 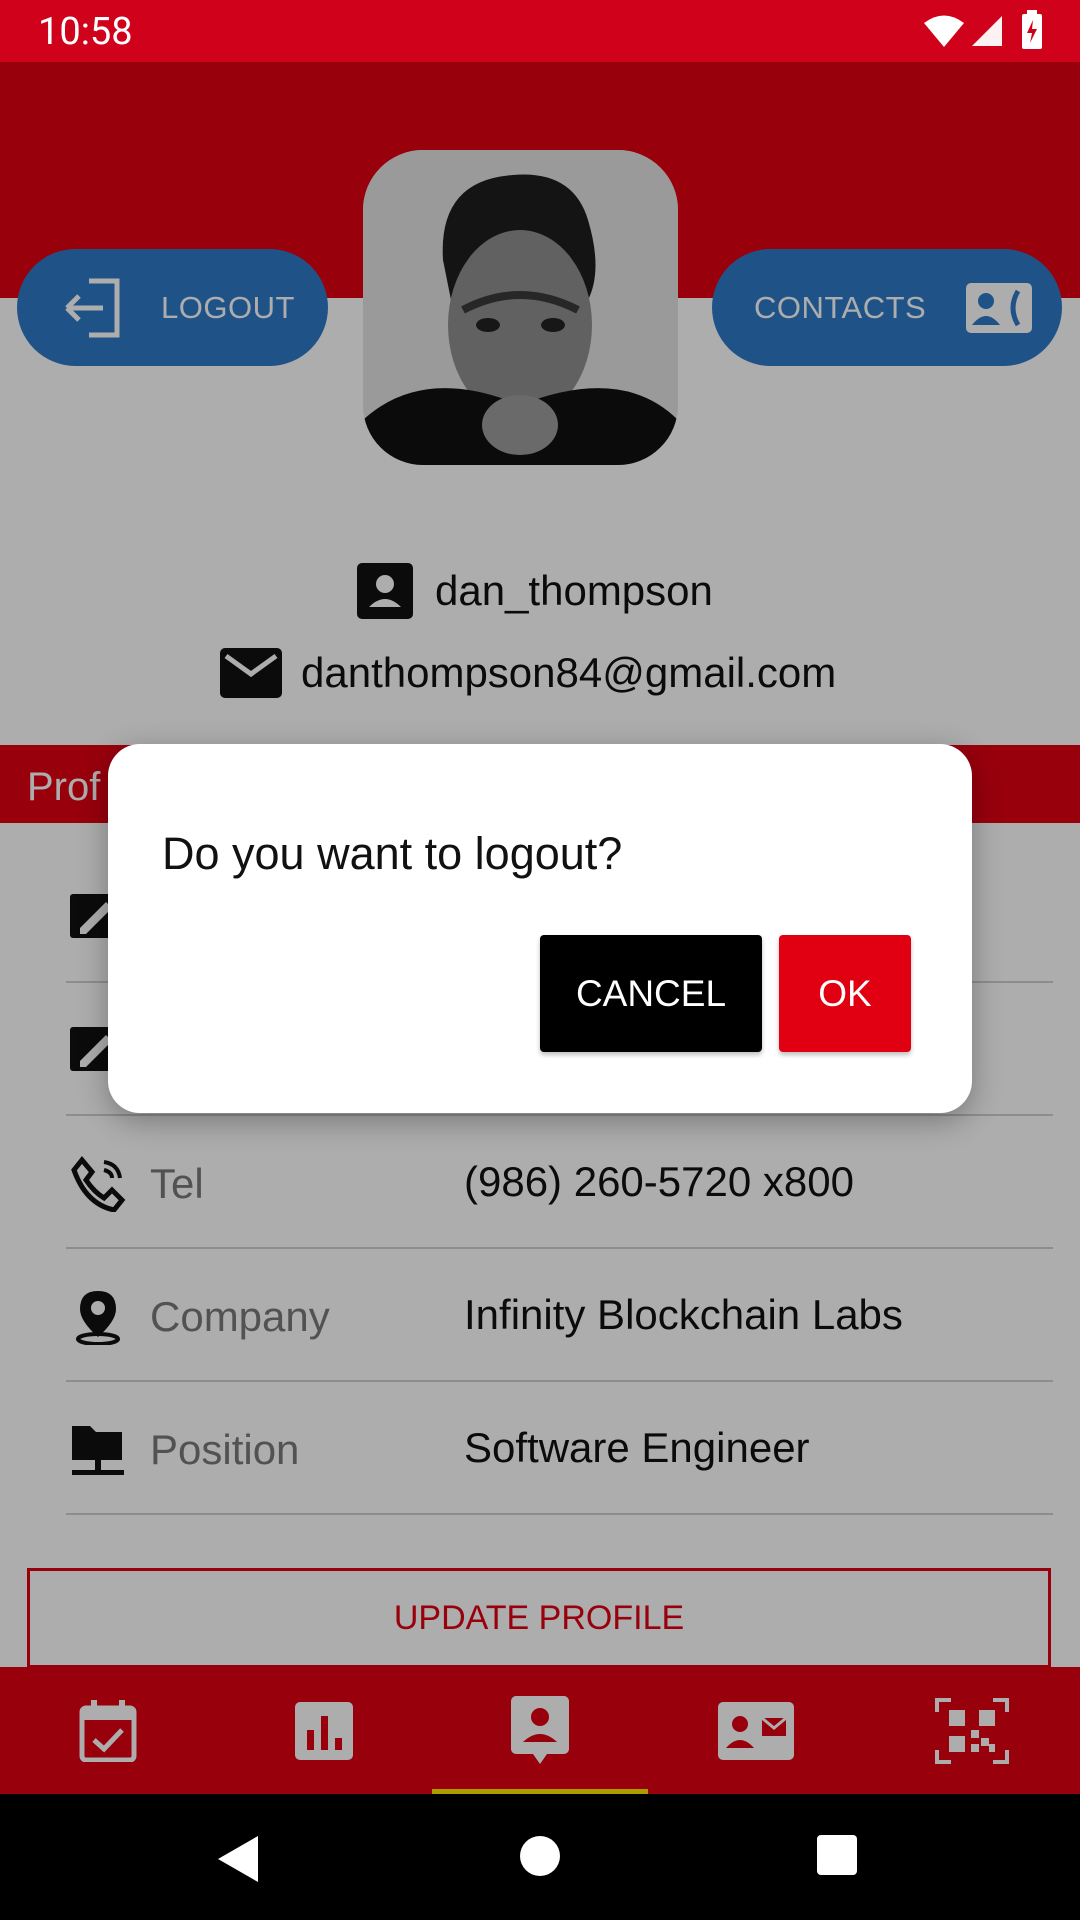 I want to click on ok-button: OK, so click(x=845, y=993).